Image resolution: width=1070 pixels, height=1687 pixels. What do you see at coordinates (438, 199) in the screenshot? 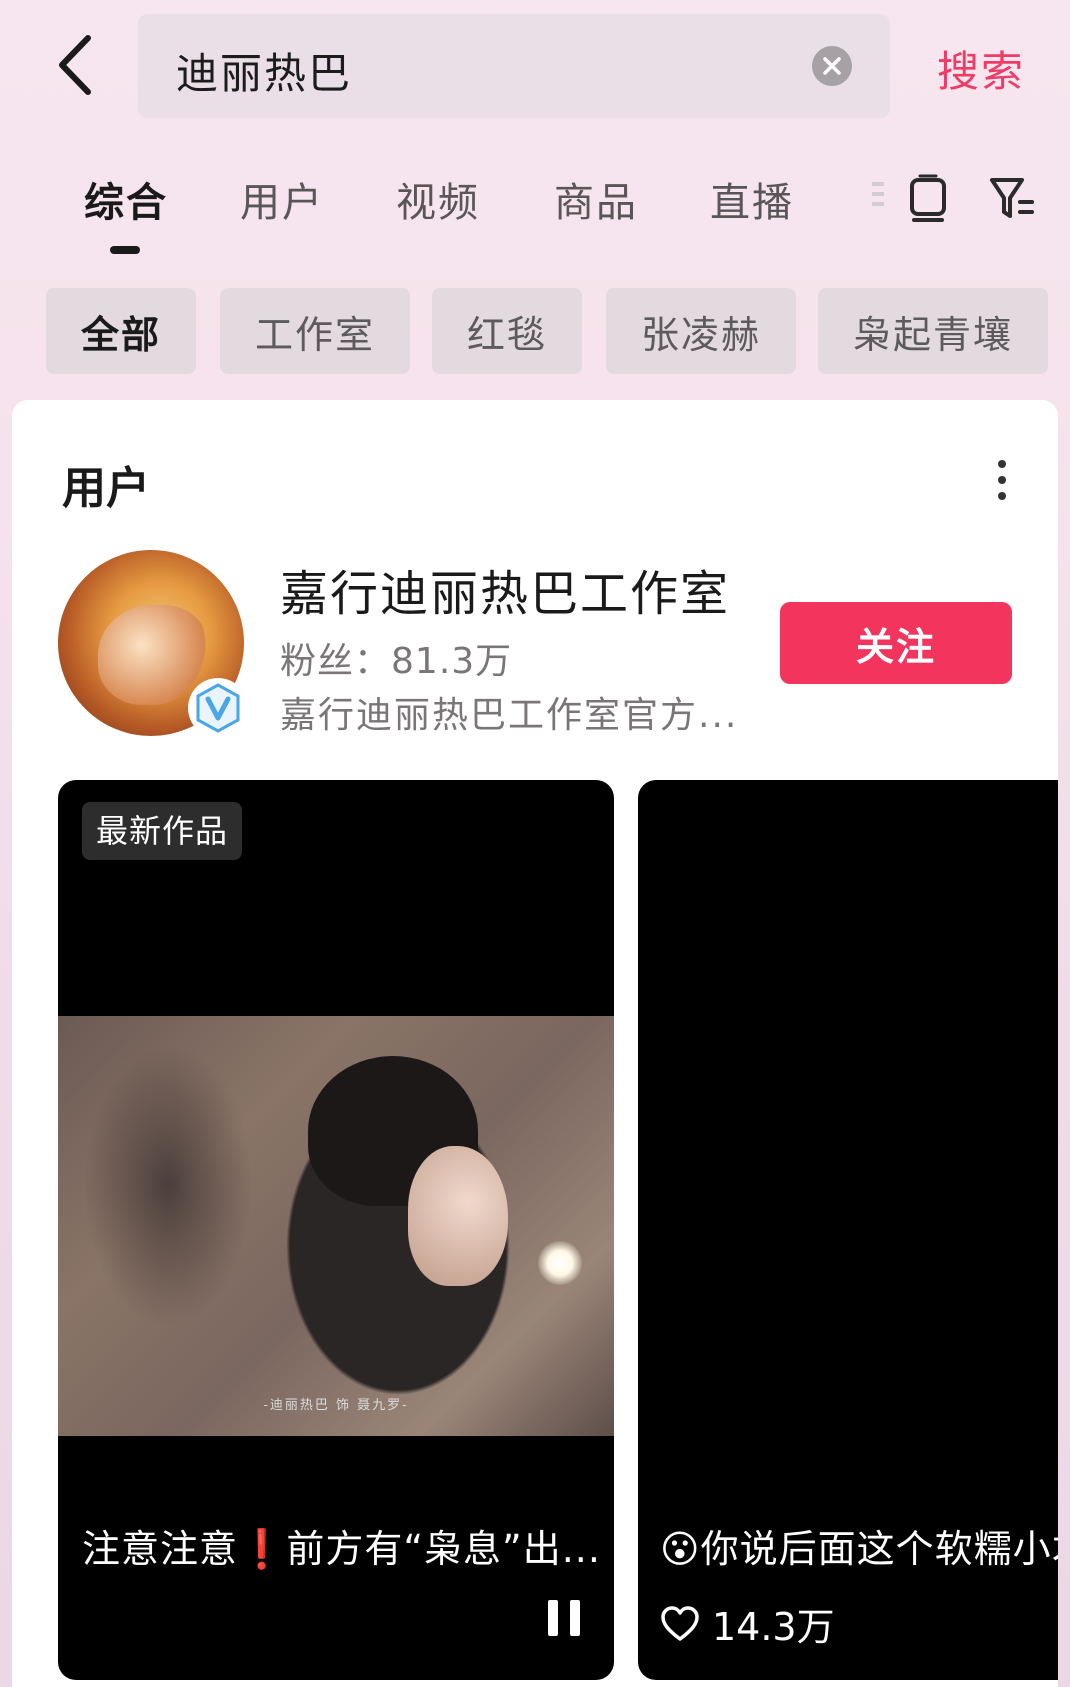
I see `tab-videos: 视频` at bounding box center [438, 199].